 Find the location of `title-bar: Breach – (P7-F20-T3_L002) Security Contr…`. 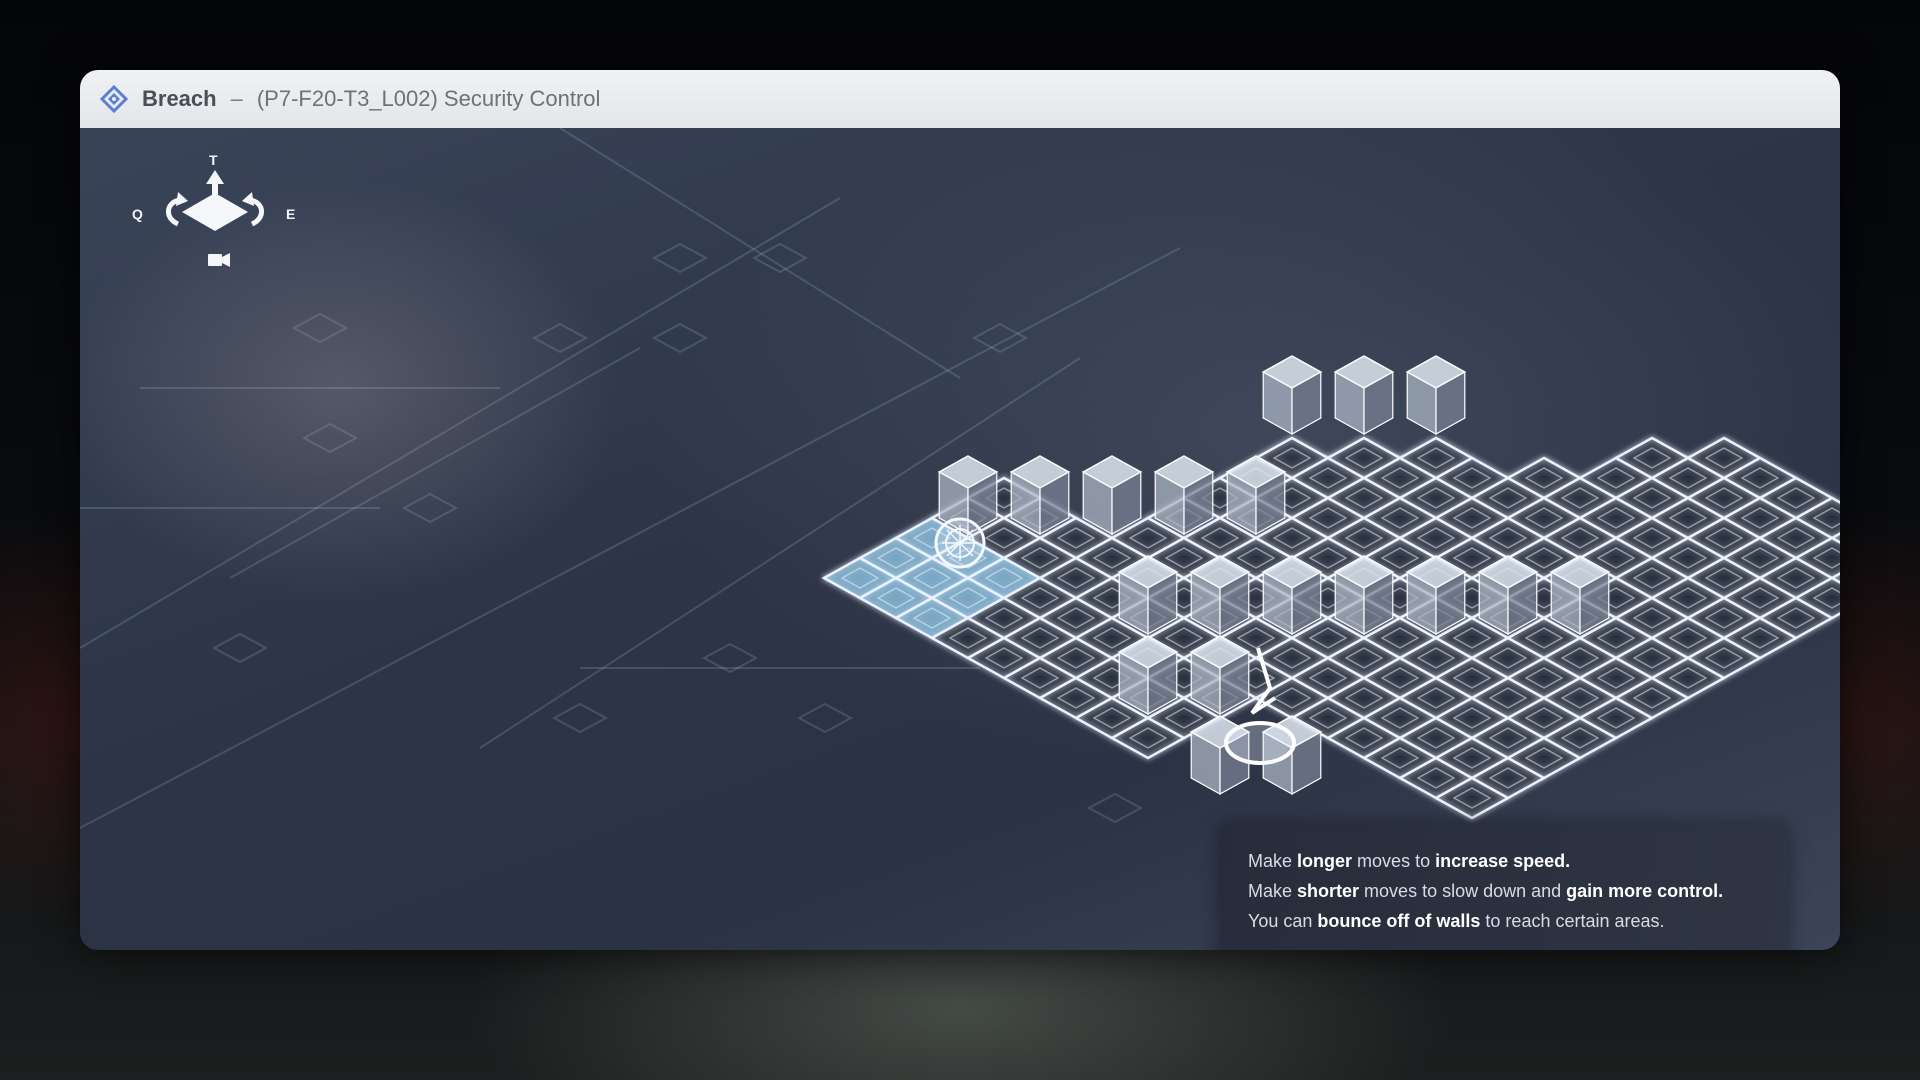

title-bar: Breach – (P7-F20-T3_L002) Security Contr… is located at coordinates (960, 99).